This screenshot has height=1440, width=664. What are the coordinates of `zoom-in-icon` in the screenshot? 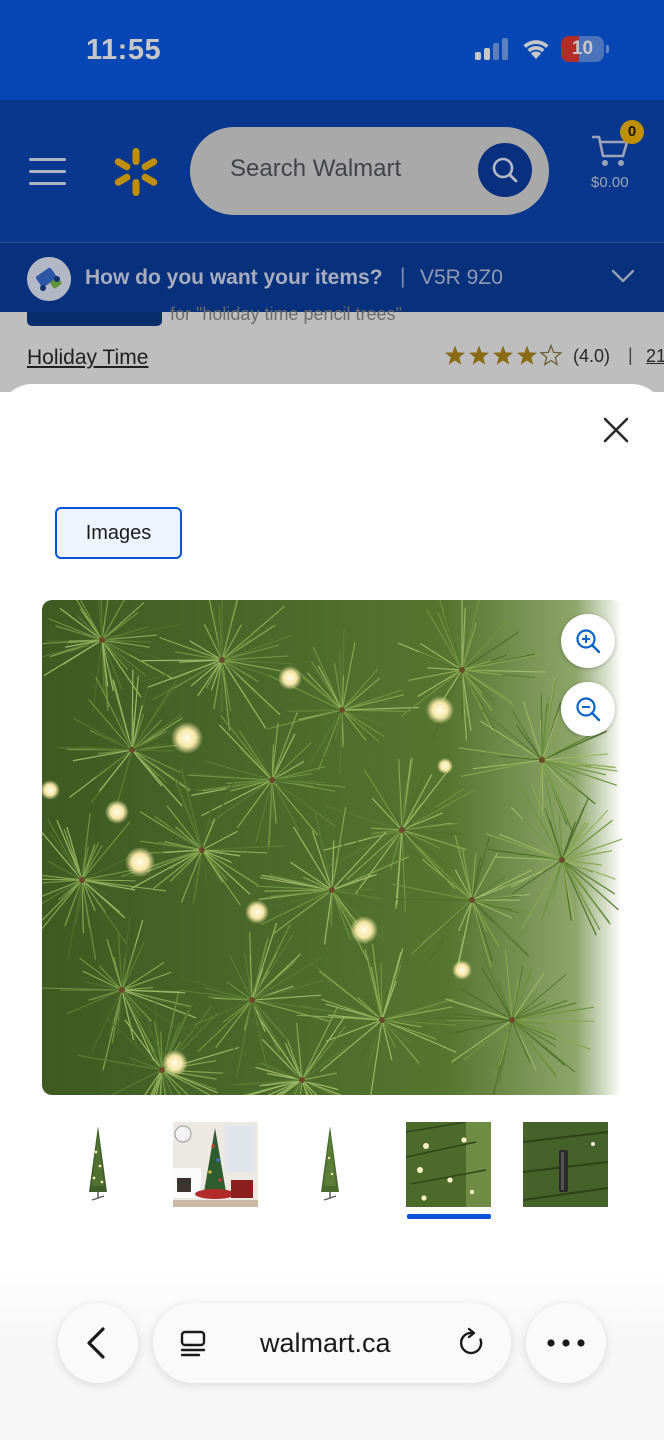 It's located at (588, 641).